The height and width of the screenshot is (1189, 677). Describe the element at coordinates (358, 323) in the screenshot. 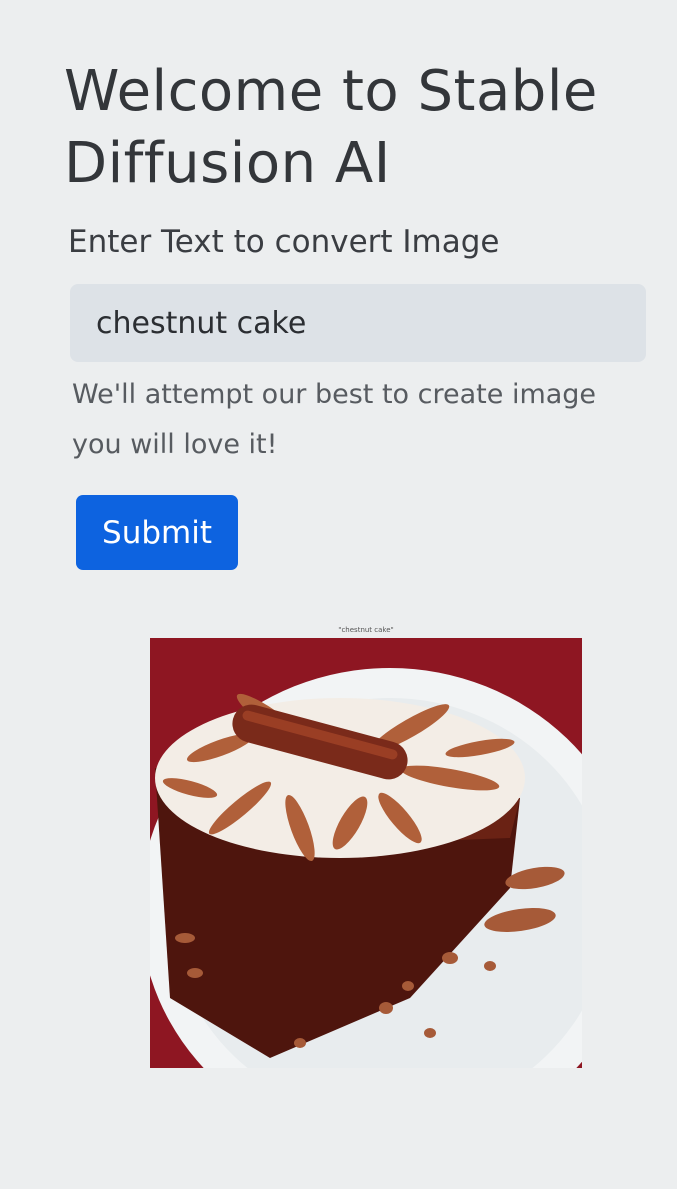

I see `prompt-input` at that location.